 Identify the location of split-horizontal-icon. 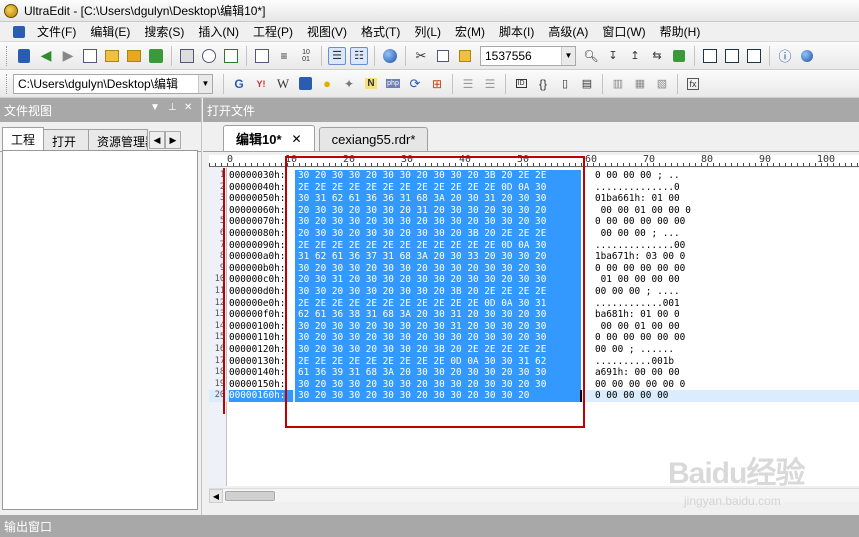
(710, 56).